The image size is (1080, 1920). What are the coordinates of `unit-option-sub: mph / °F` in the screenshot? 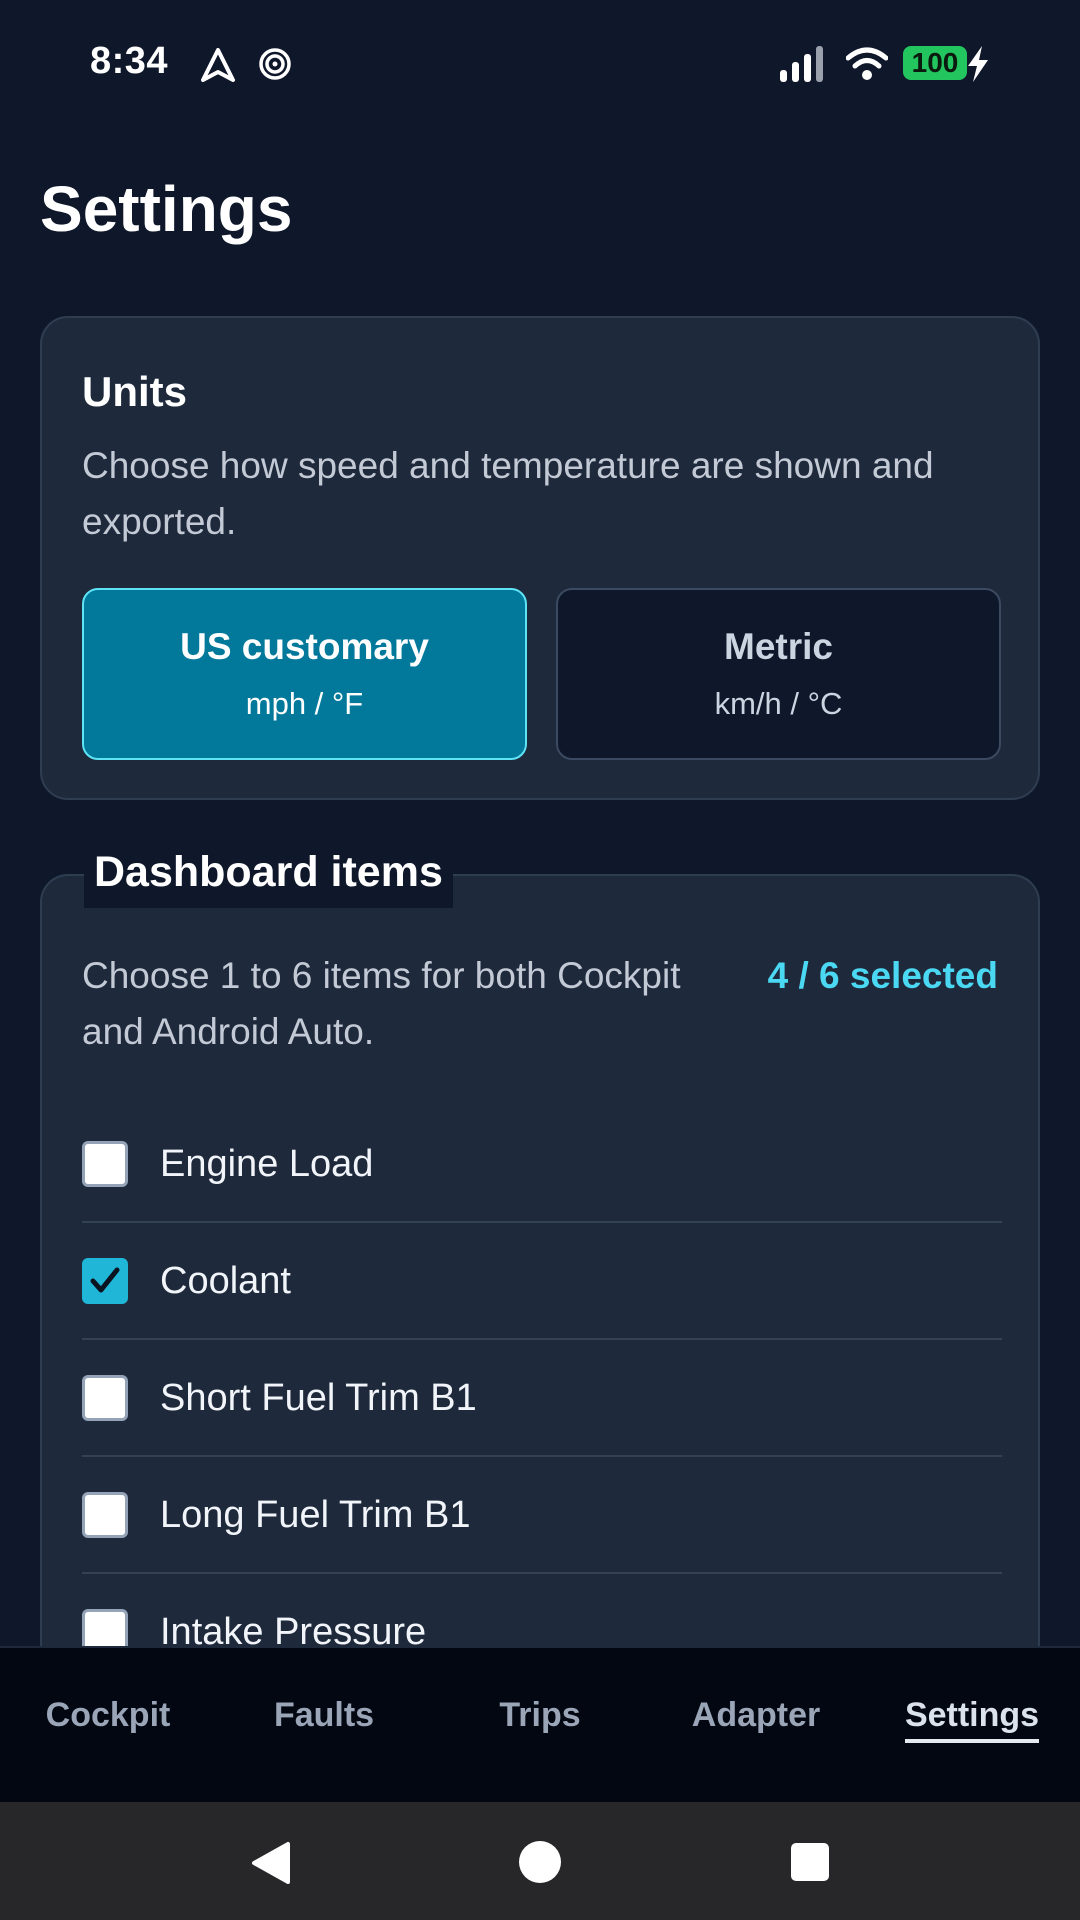 It's located at (304, 703).